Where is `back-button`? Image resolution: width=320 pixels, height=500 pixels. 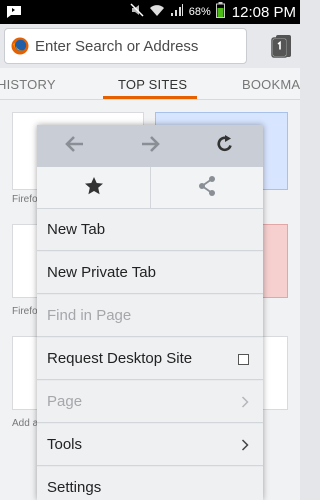 back-button is located at coordinates (74, 146).